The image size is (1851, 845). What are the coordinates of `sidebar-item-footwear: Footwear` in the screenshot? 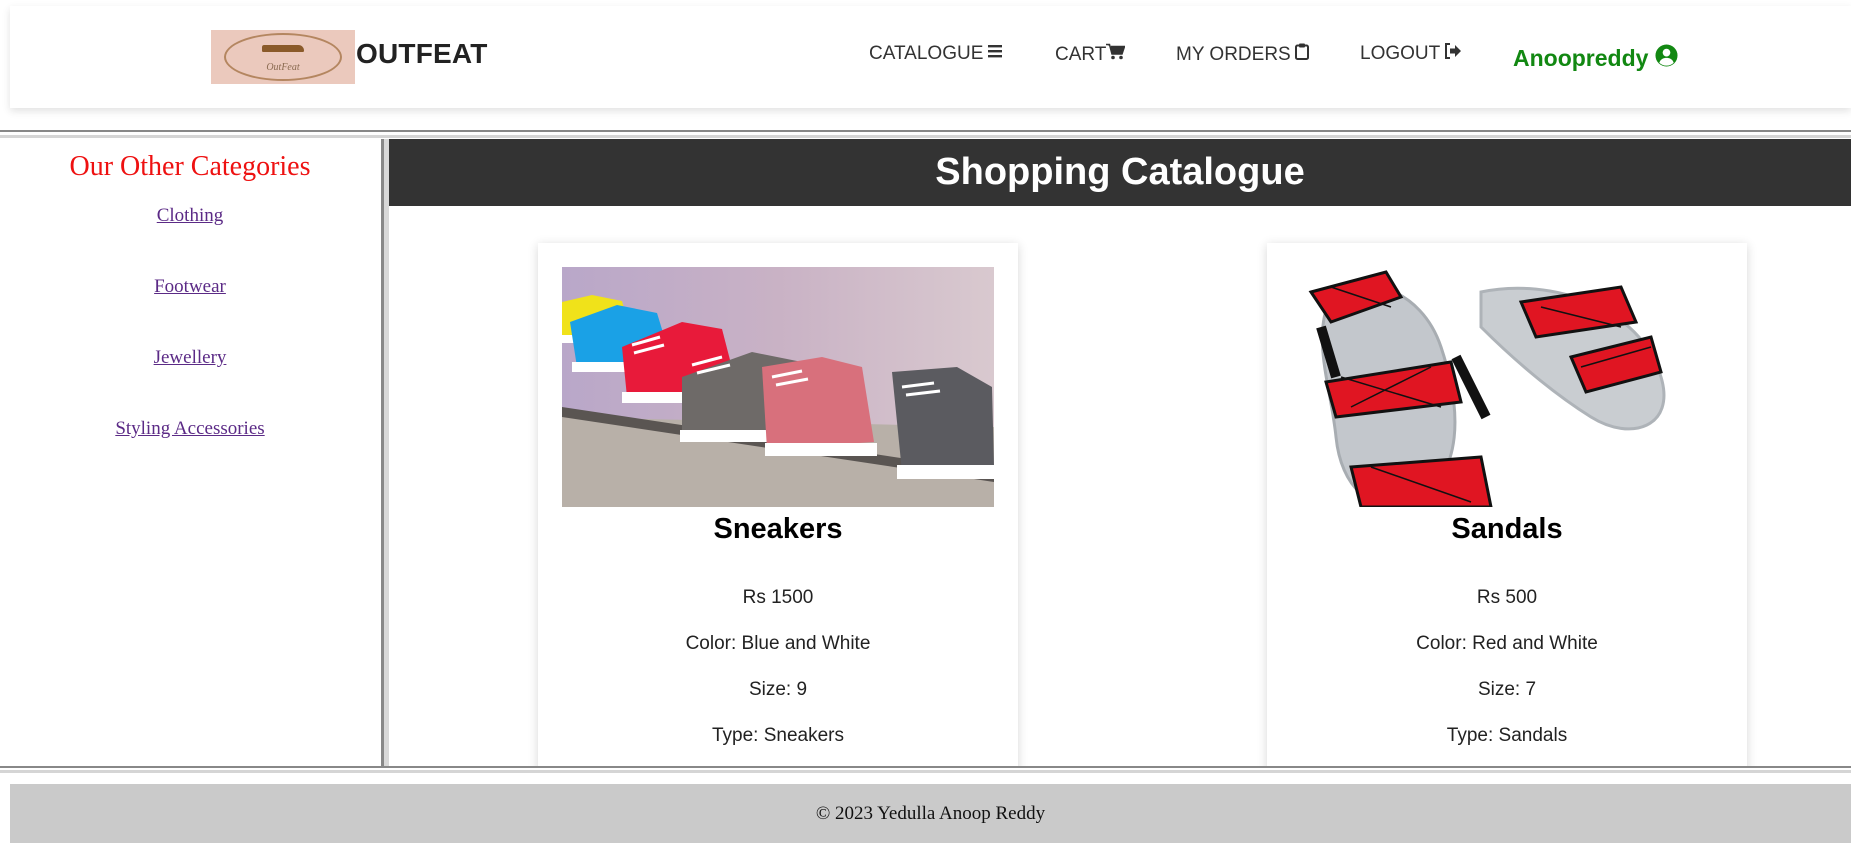 It's located at (190, 287).